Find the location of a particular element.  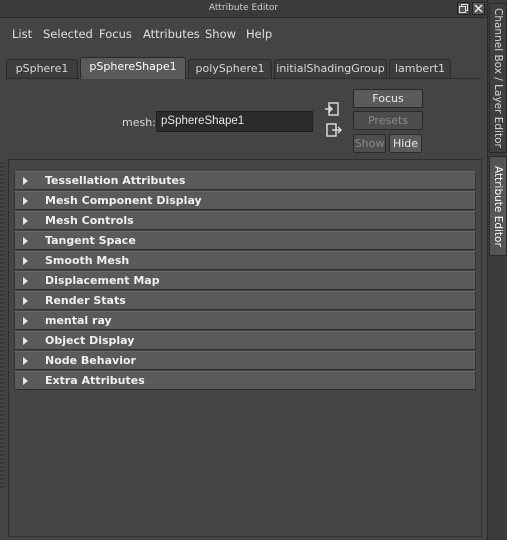

section-object-display: Object Display is located at coordinates (245, 340).